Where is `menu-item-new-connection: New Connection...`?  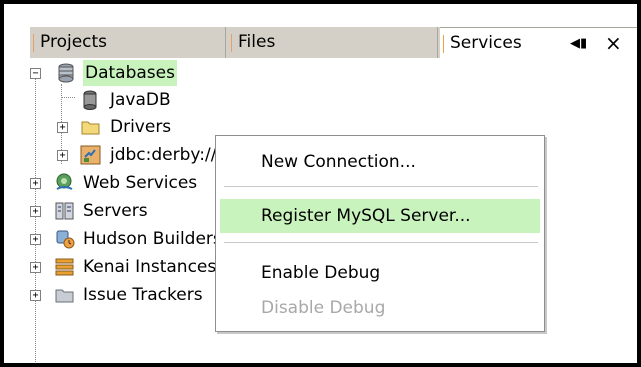 menu-item-new-connection: New Connection... is located at coordinates (380, 162).